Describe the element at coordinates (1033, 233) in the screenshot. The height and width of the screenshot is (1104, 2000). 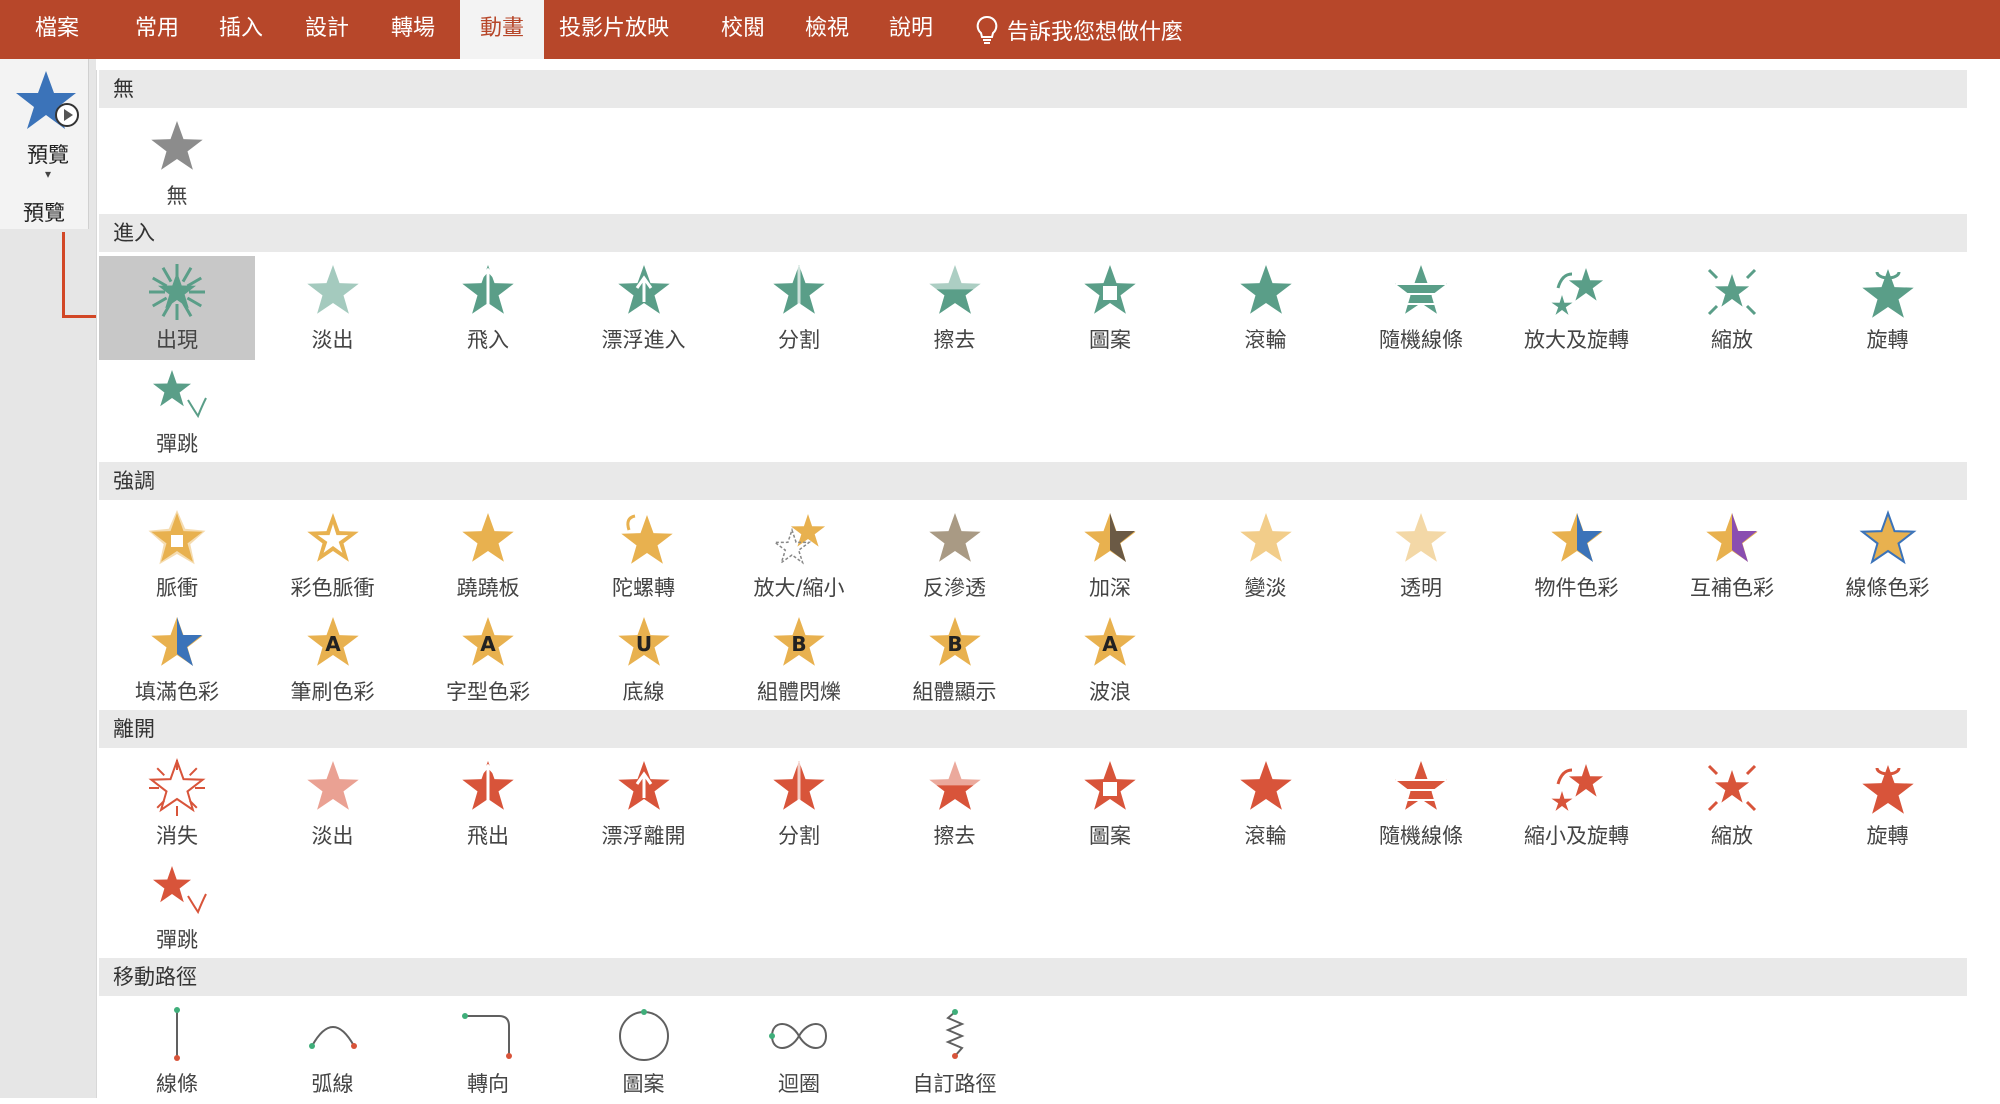
I see `section-header-entrance: 進入` at that location.